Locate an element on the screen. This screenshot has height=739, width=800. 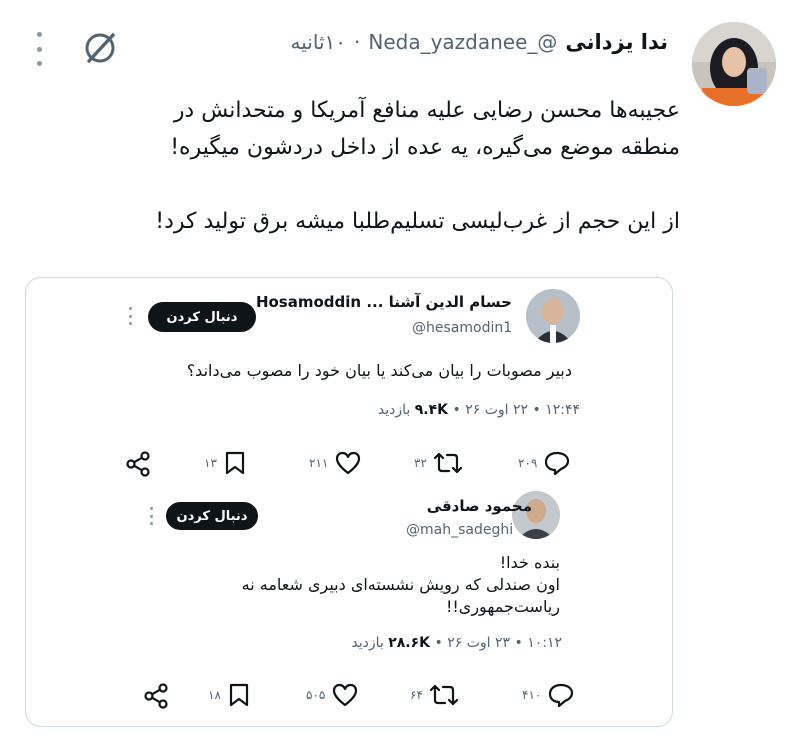
quote2-name-line: محمود صادقی is located at coordinates (479, 505).